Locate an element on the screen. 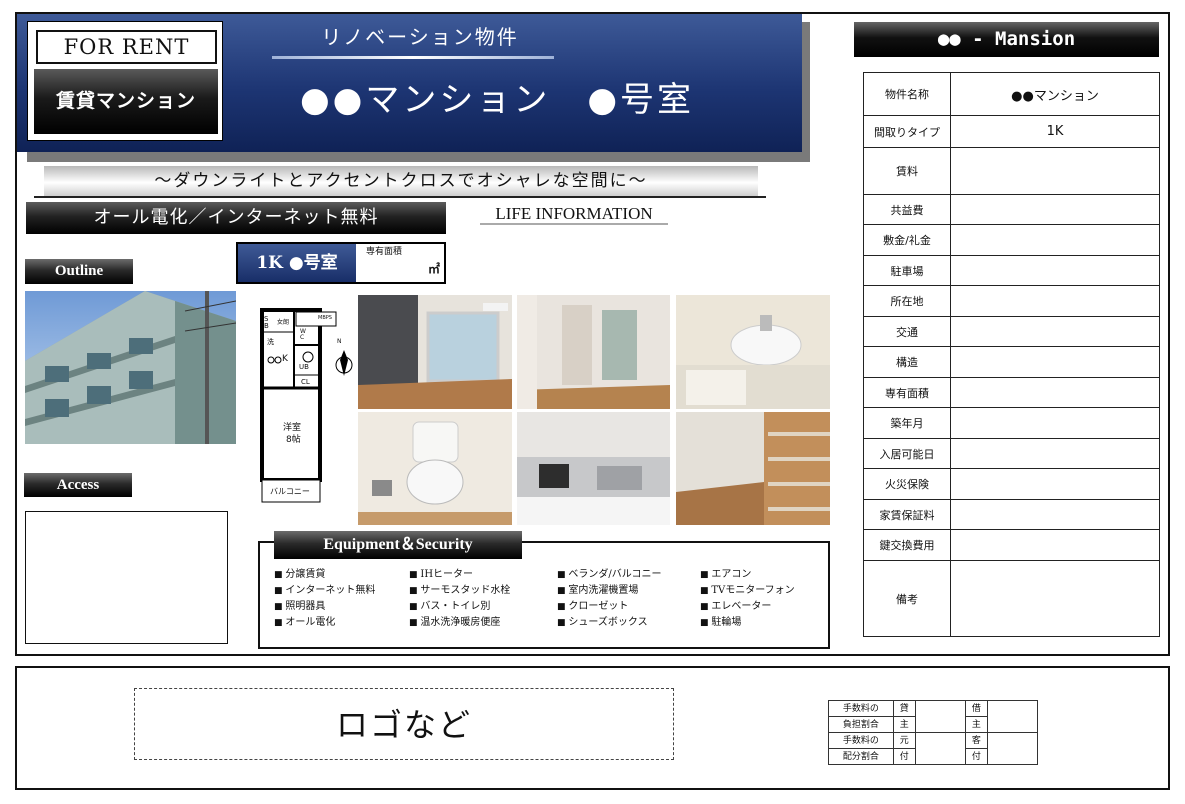 Image resolution: width=1185 pixels, height=804 pixels. renovation-underline is located at coordinates (413, 57).